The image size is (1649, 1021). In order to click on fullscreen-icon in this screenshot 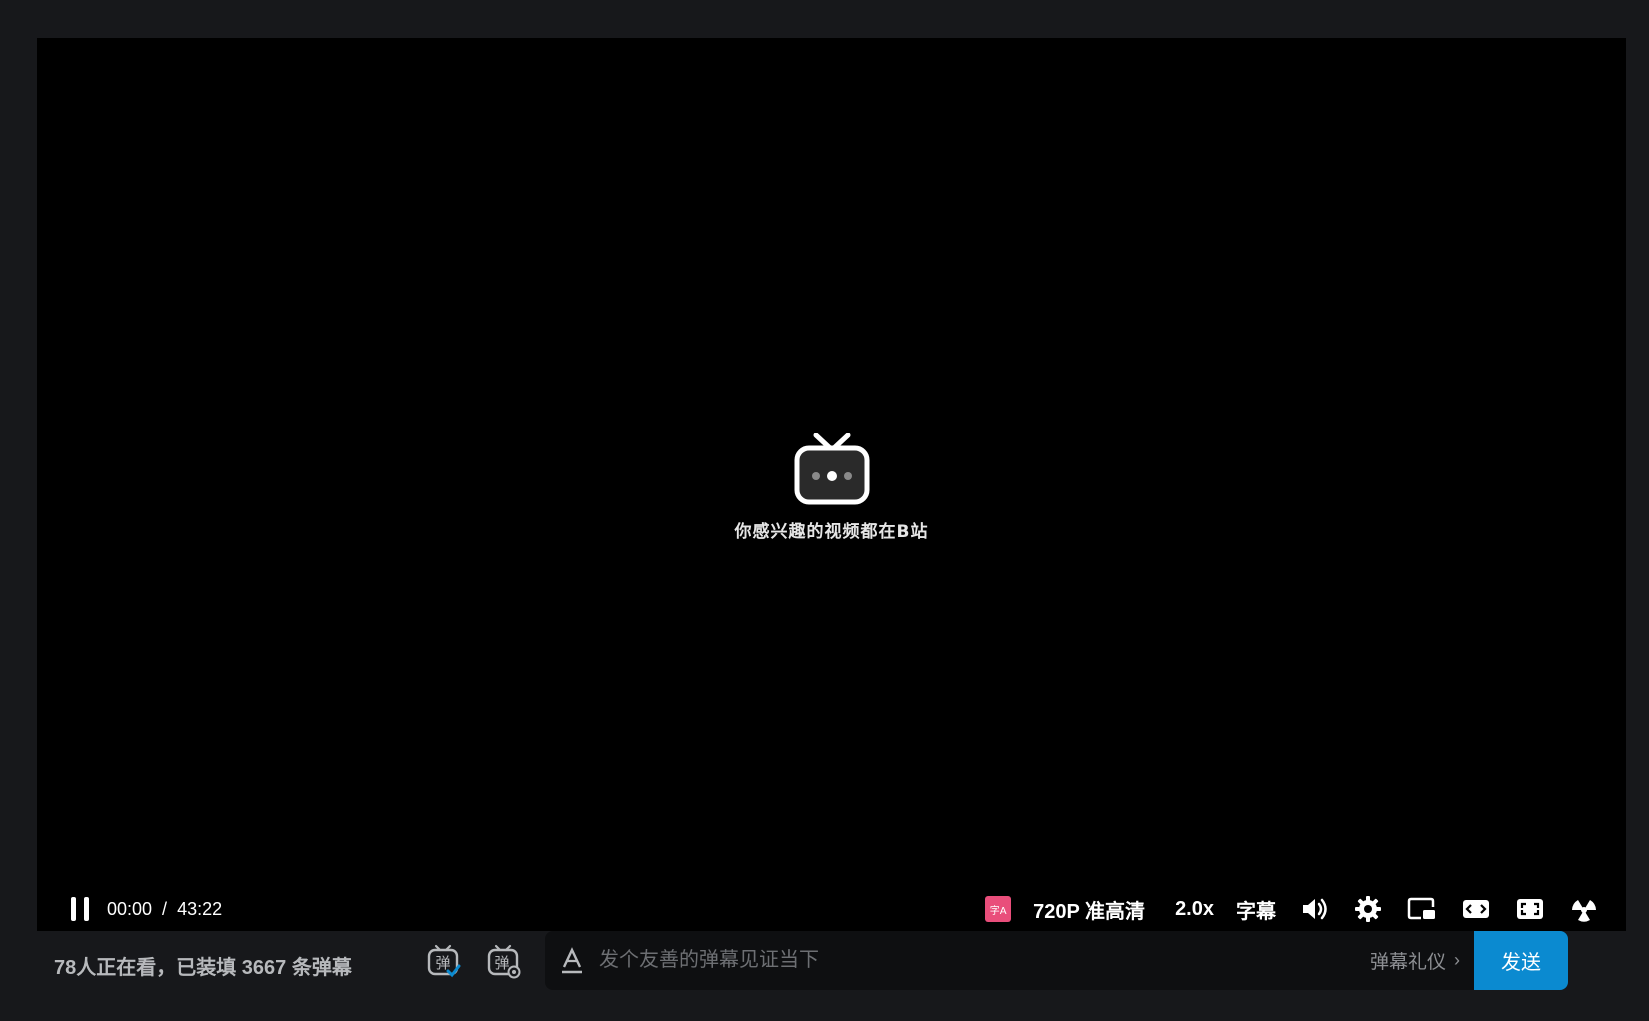, I will do `click(1584, 911)`.